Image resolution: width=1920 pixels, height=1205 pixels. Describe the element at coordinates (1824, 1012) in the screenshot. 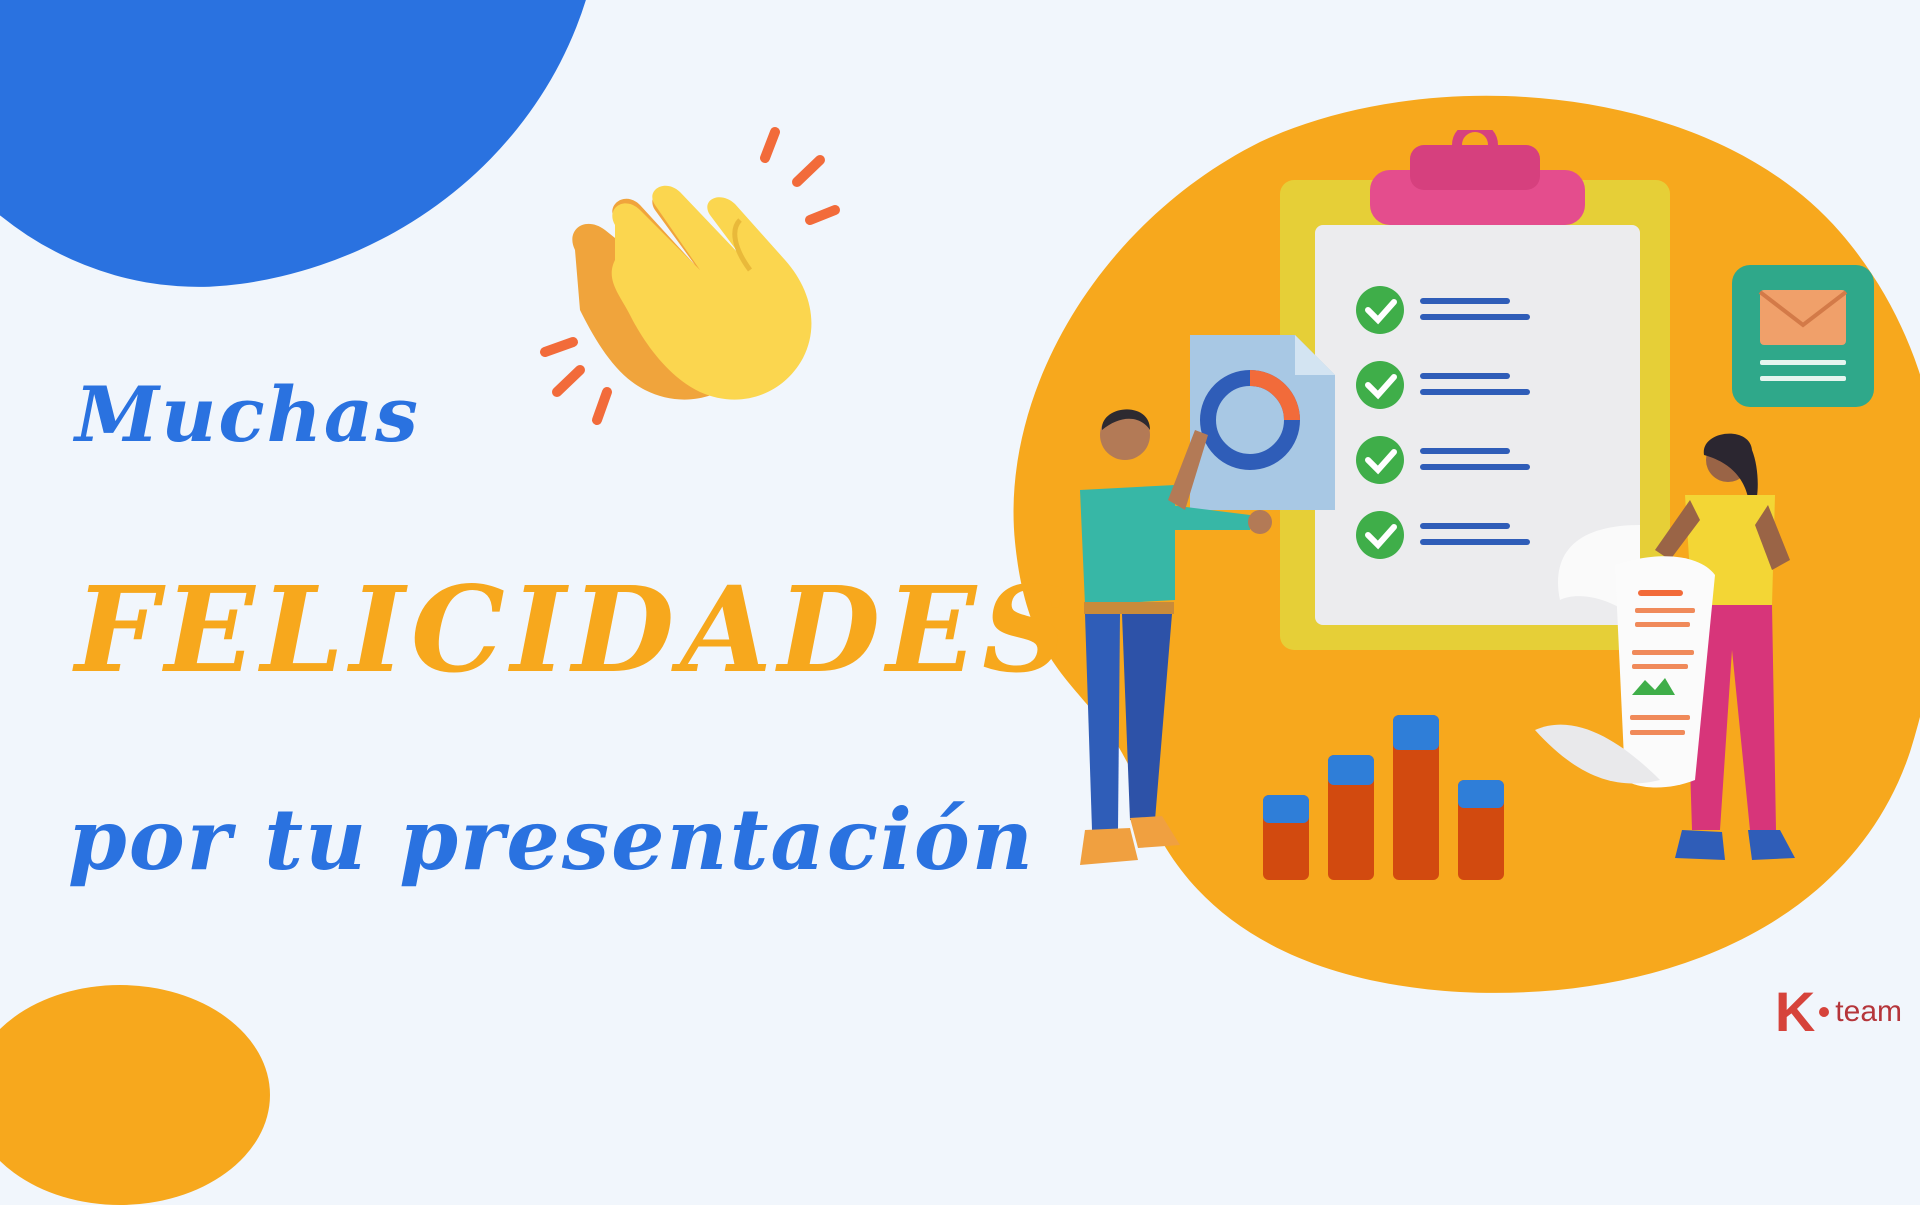

I see `logo-dot` at that location.